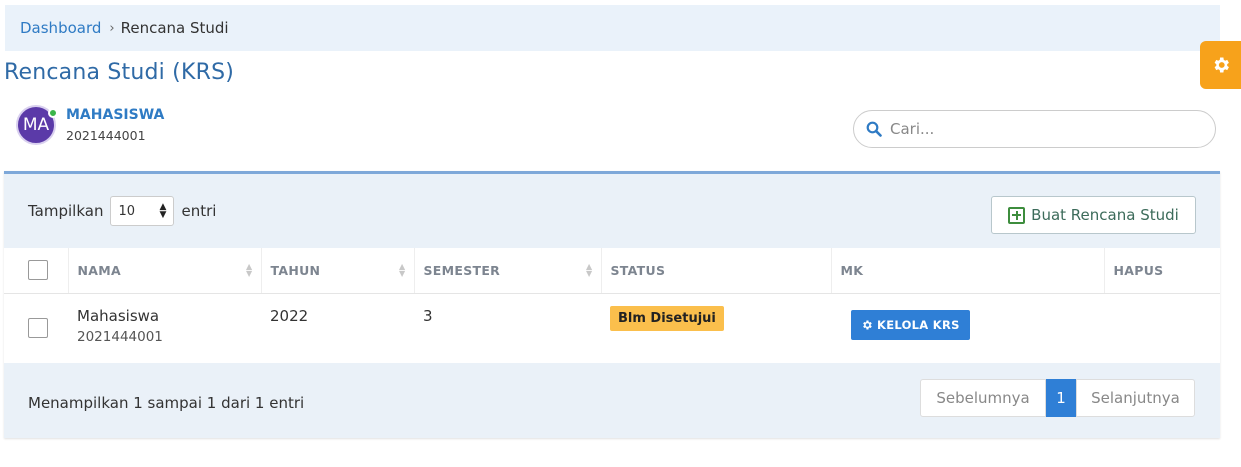 Image resolution: width=1241 pixels, height=467 pixels. I want to click on header-select-all, so click(36, 271).